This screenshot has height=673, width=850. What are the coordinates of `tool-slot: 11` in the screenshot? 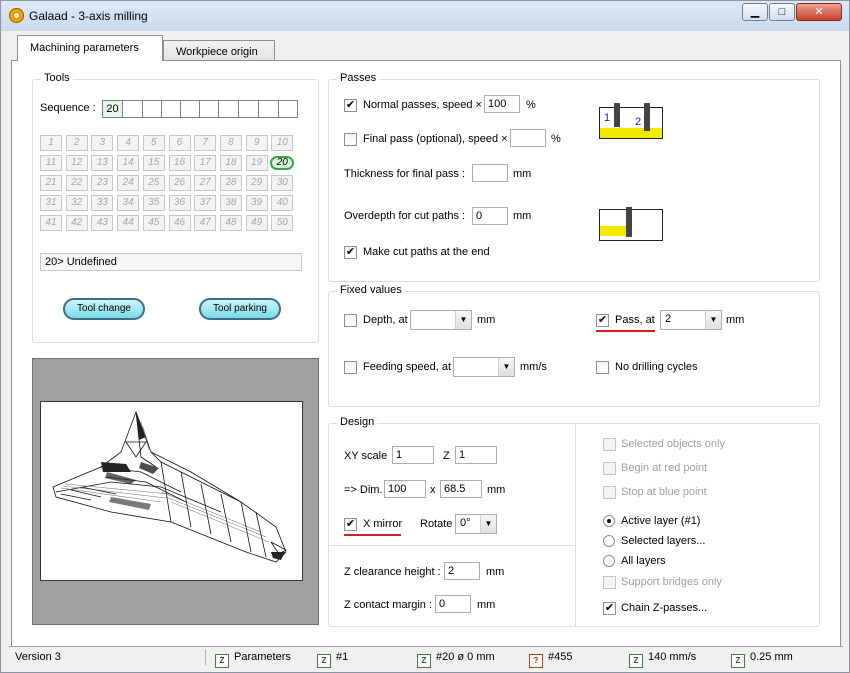 It's located at (51, 163).